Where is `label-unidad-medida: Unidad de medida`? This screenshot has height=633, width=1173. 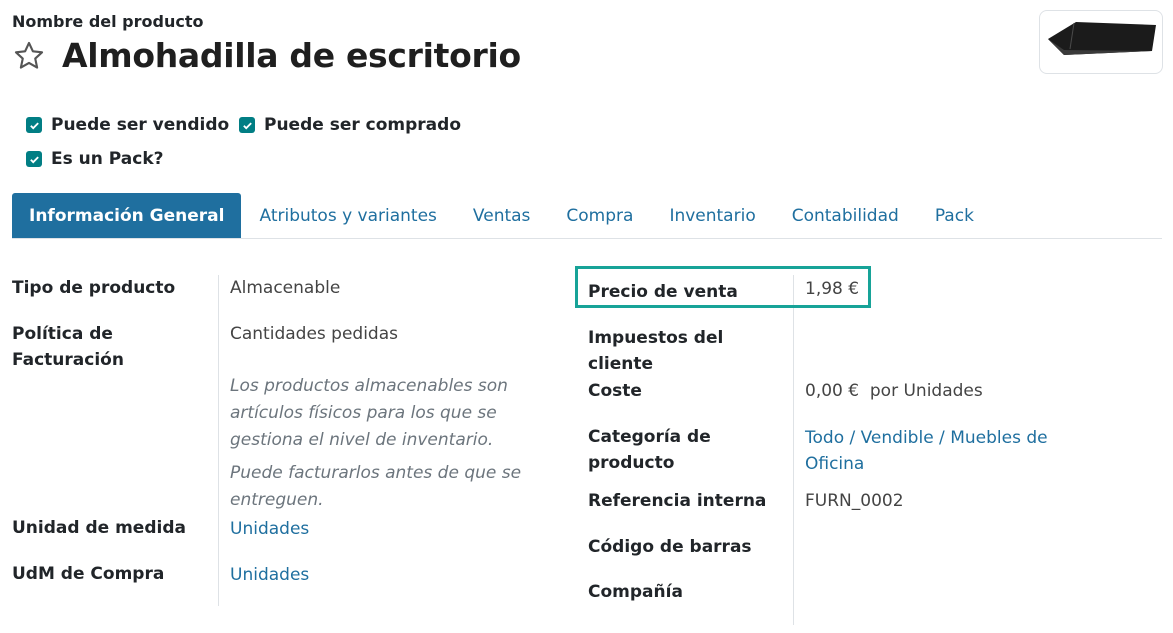 label-unidad-medida: Unidad de medida is located at coordinates (99, 528).